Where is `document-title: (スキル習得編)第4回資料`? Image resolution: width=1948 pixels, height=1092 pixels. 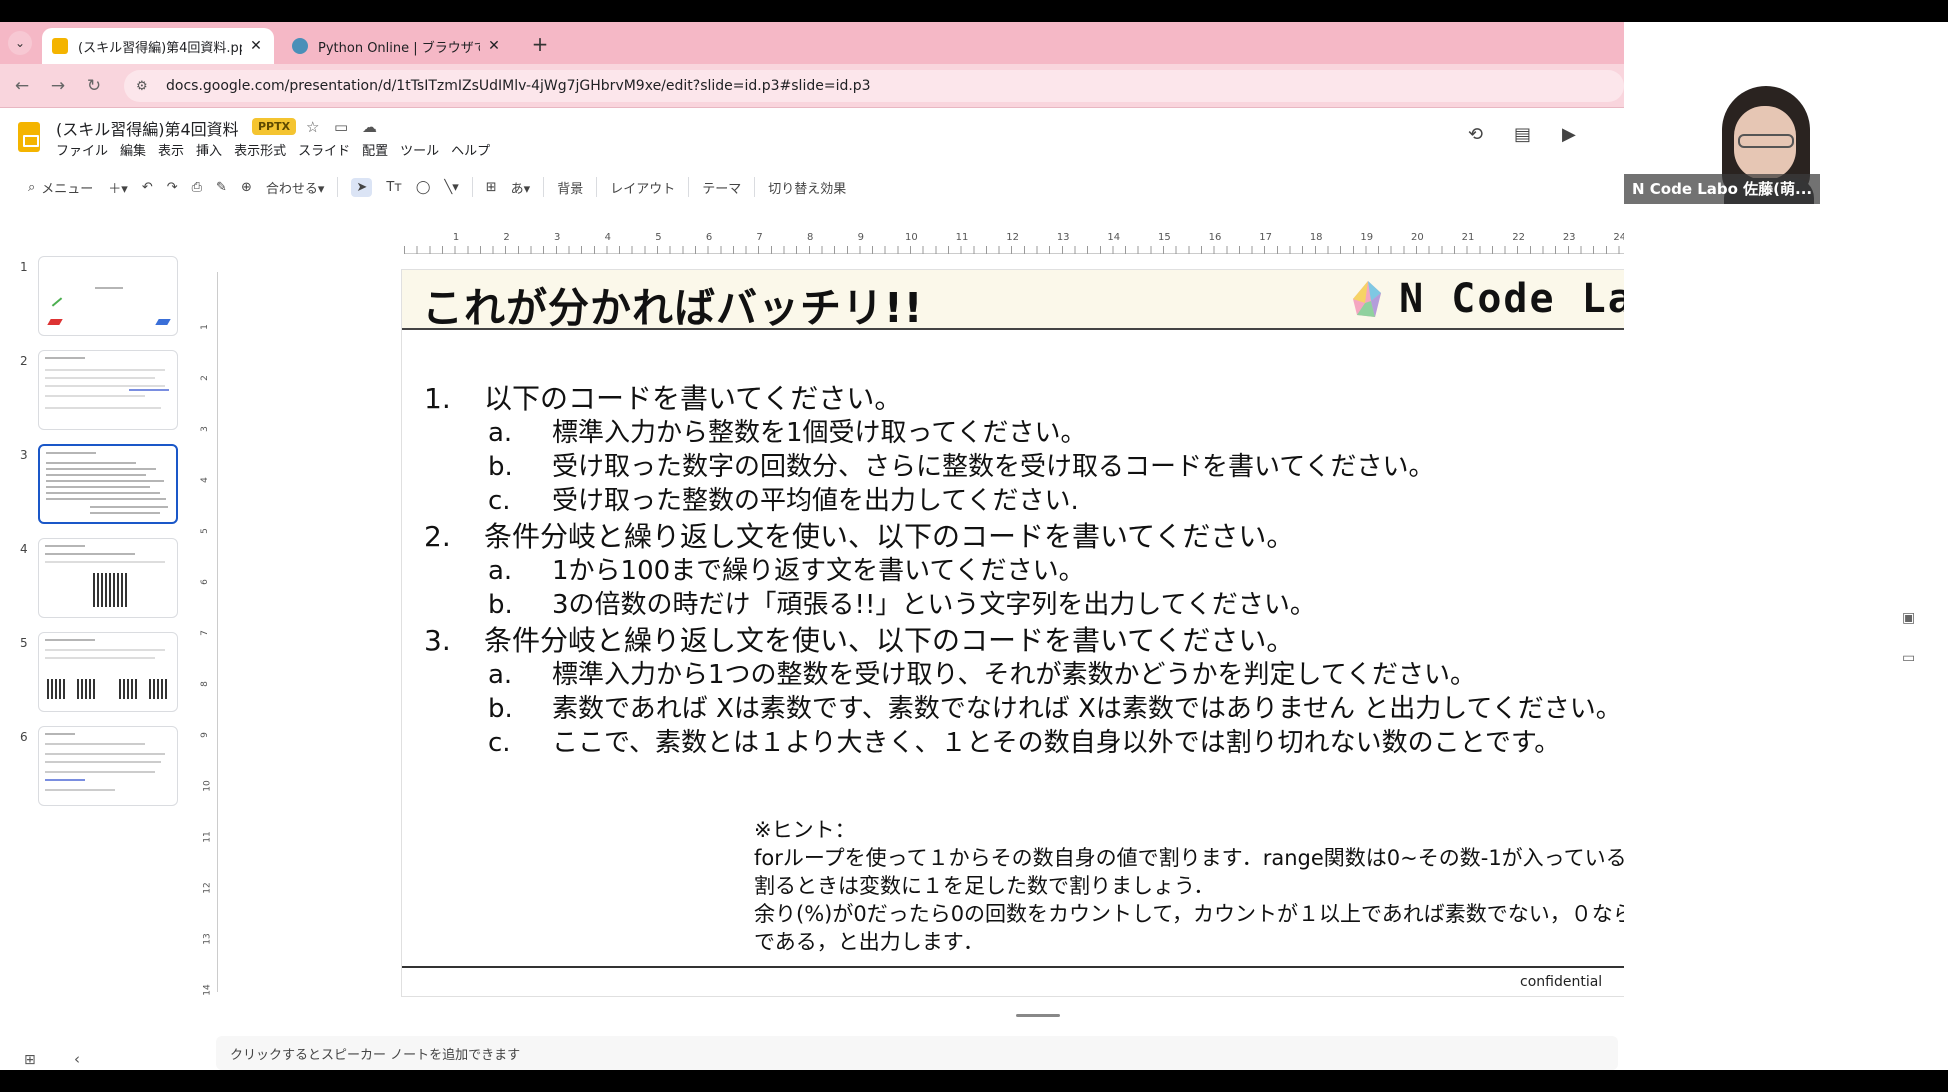 document-title: (スキル習得編)第4回資料 is located at coordinates (147, 128).